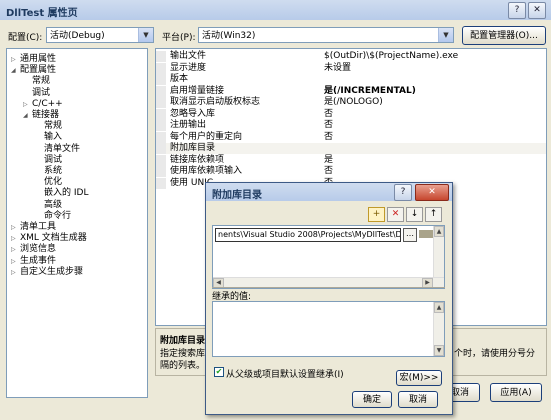  I want to click on property-name: 输出文件, so click(188, 56).